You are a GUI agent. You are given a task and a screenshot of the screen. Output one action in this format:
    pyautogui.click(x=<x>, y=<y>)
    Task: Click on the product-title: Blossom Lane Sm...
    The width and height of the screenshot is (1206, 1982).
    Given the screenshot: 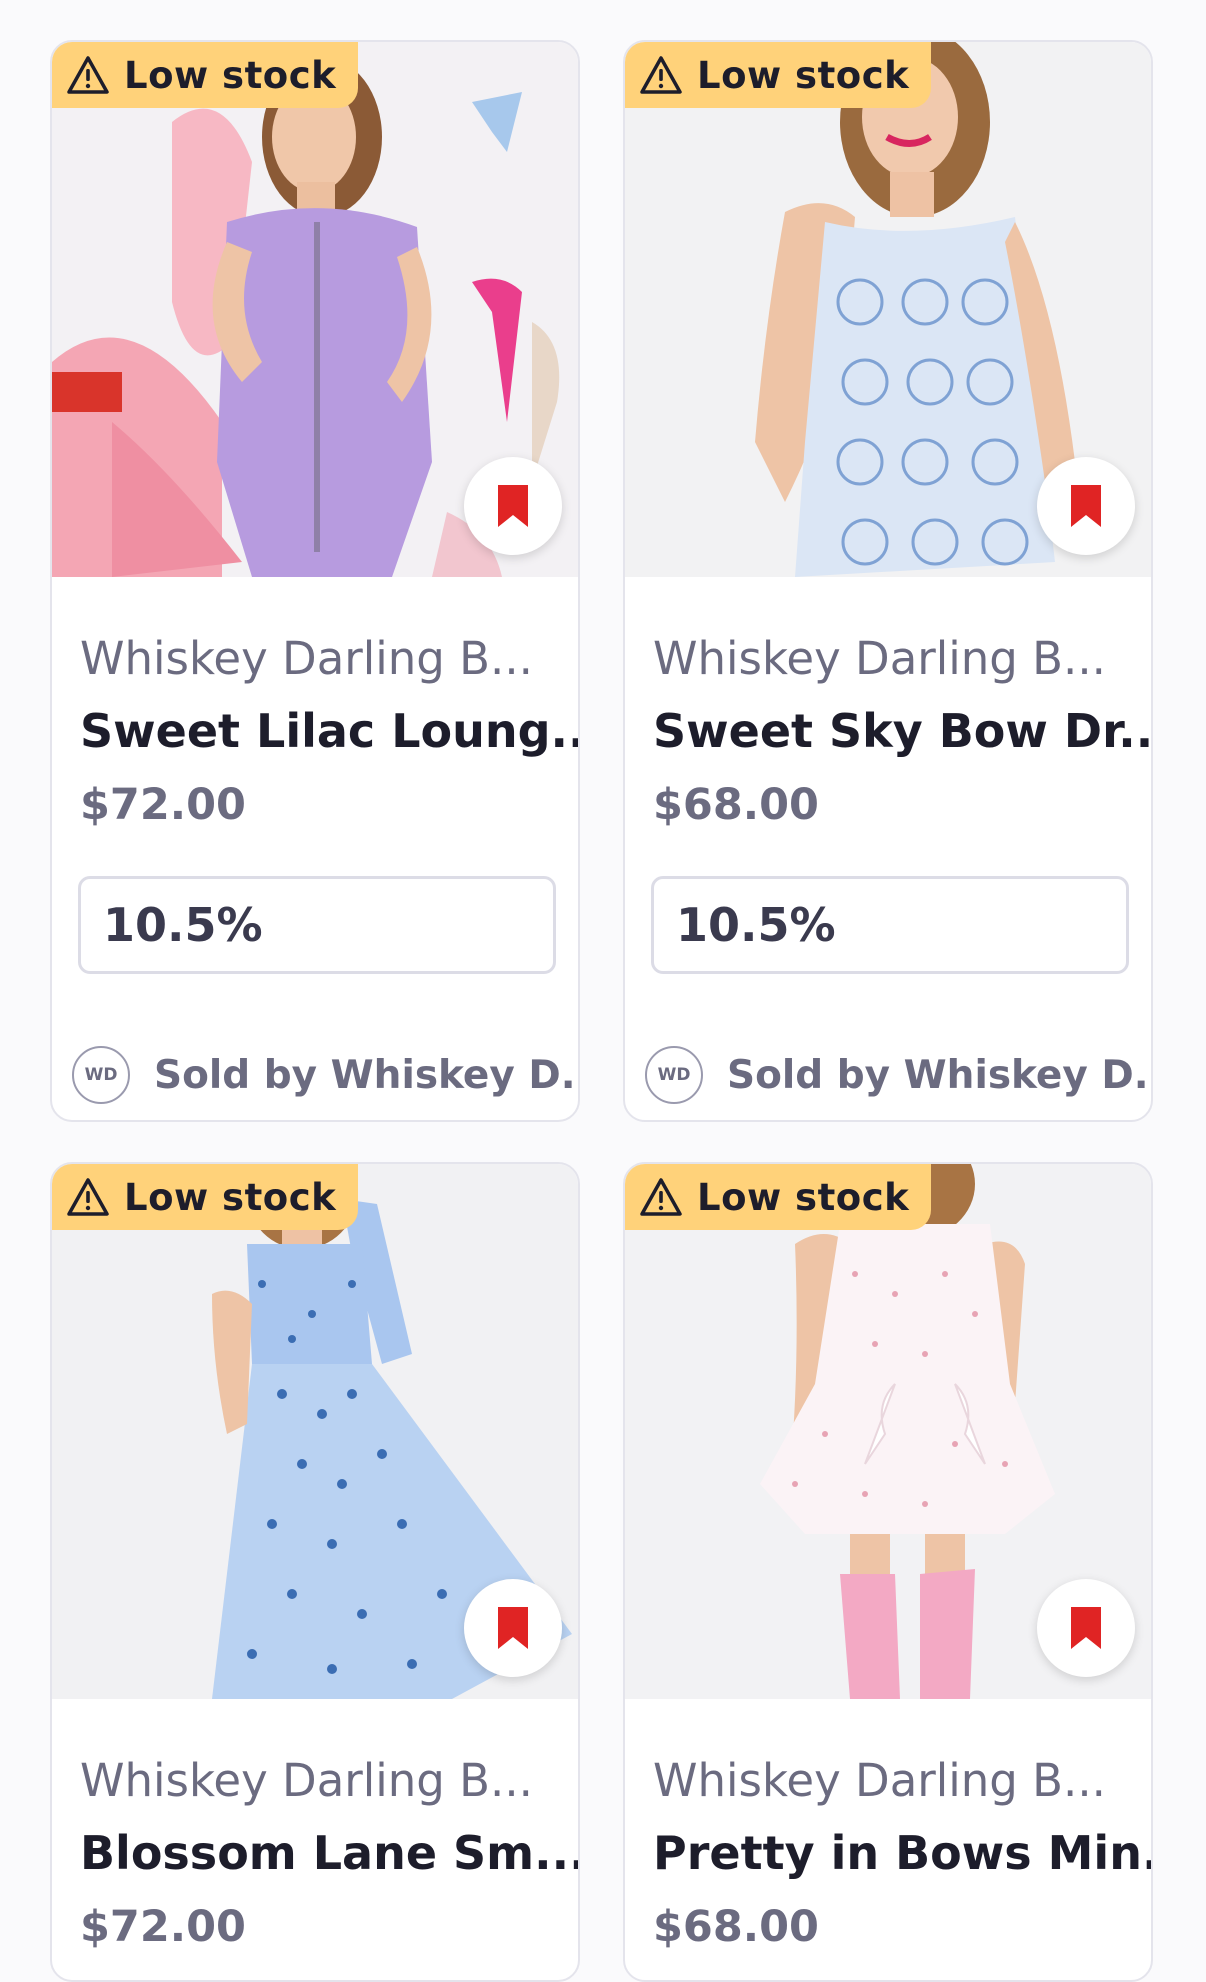 What is the action you would take?
    pyautogui.click(x=329, y=1853)
    